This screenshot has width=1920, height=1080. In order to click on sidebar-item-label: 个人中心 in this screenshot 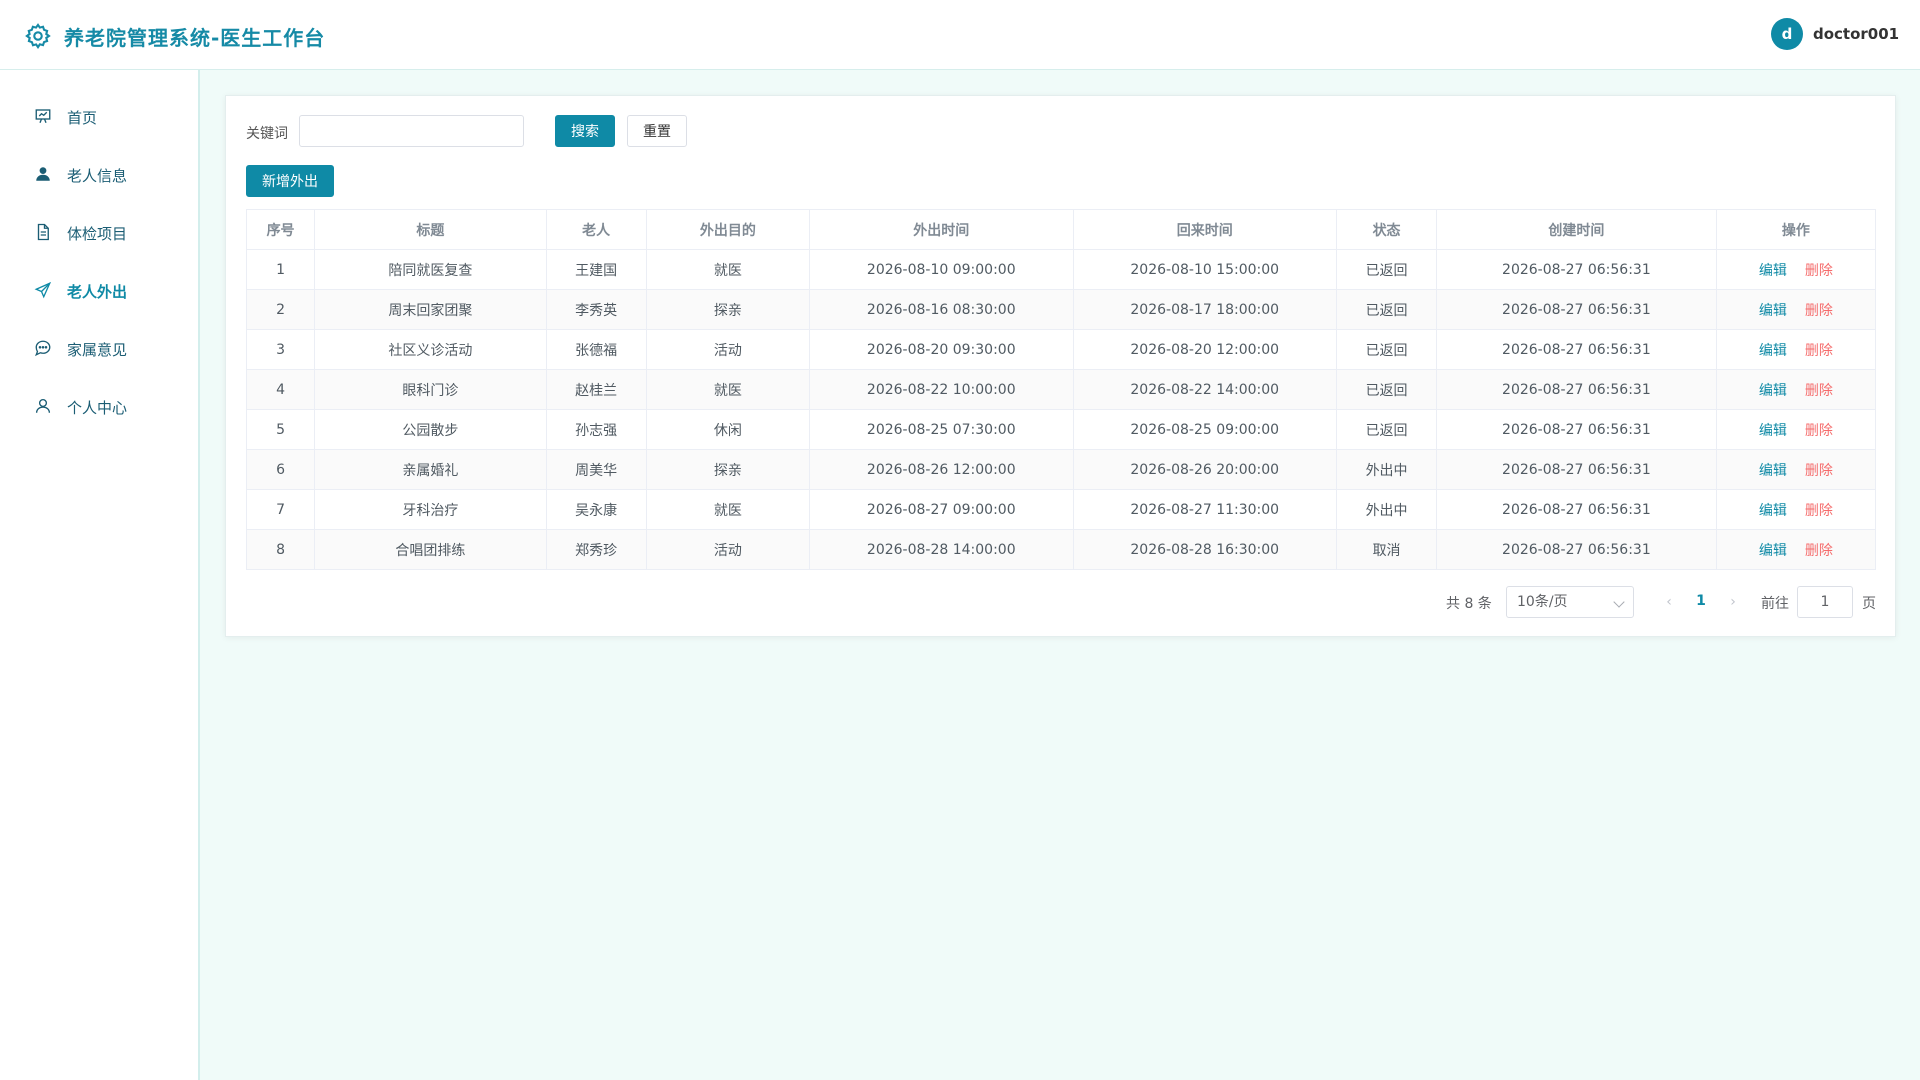, I will do `click(97, 408)`.